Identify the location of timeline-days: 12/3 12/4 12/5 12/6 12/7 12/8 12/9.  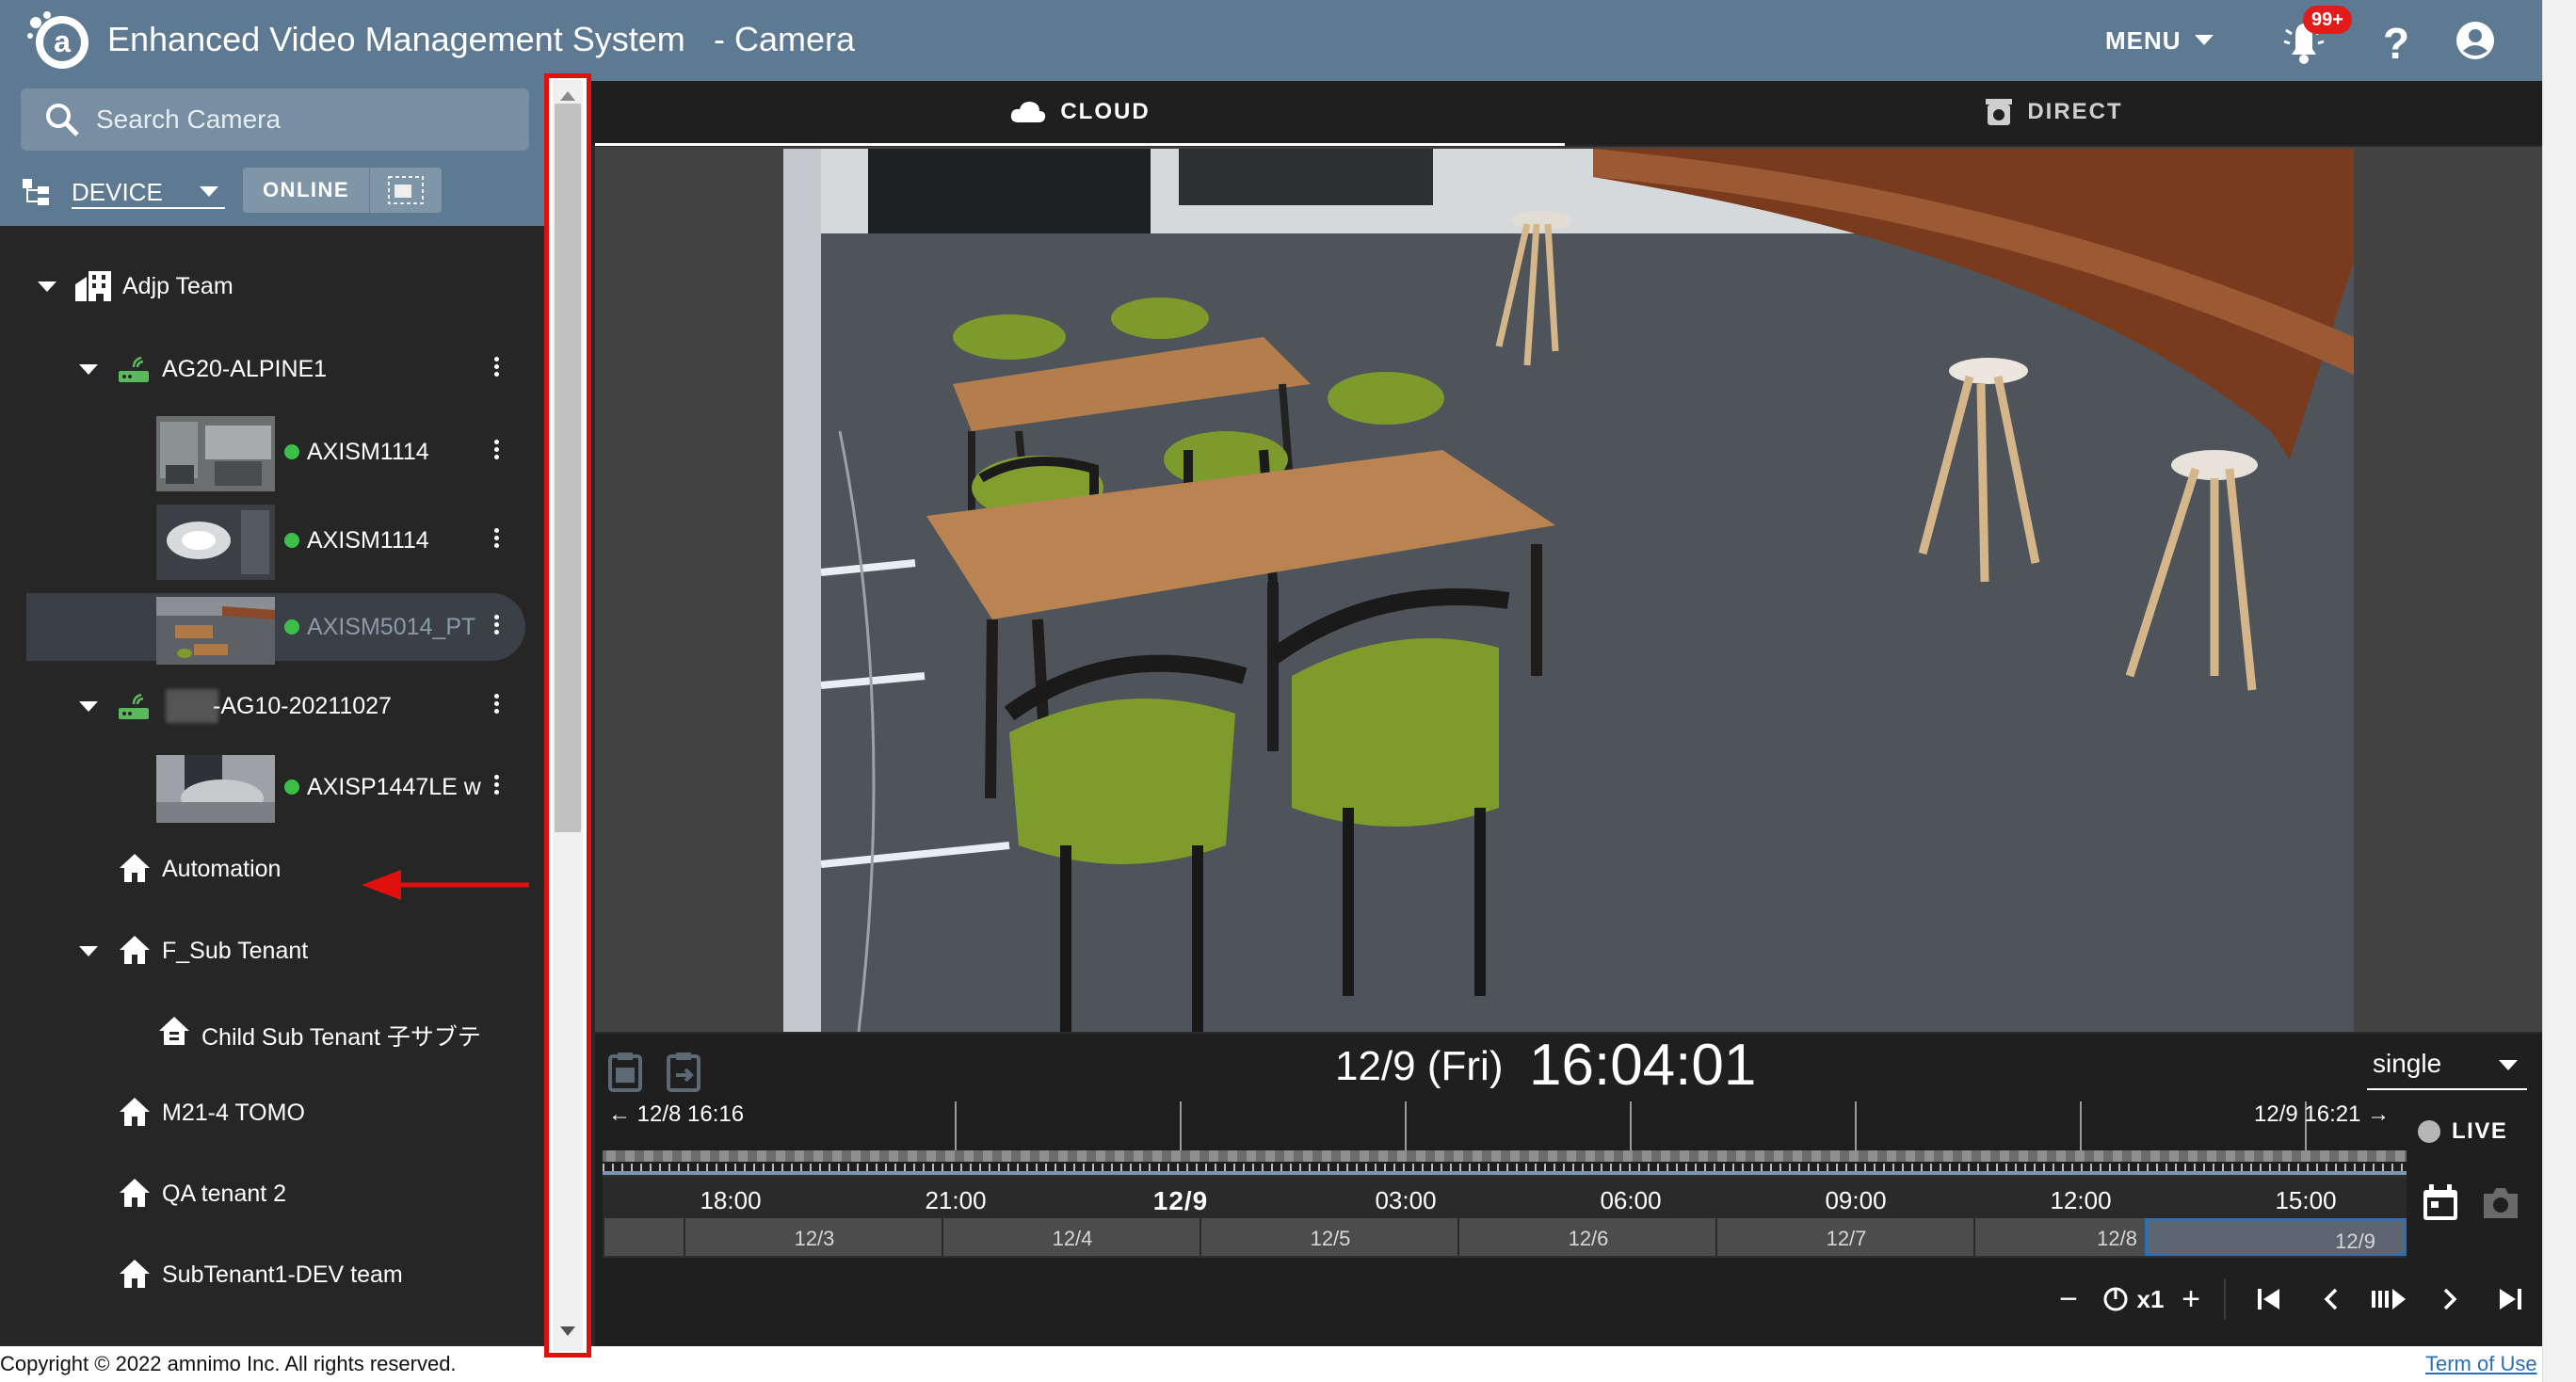
(1505, 1237).